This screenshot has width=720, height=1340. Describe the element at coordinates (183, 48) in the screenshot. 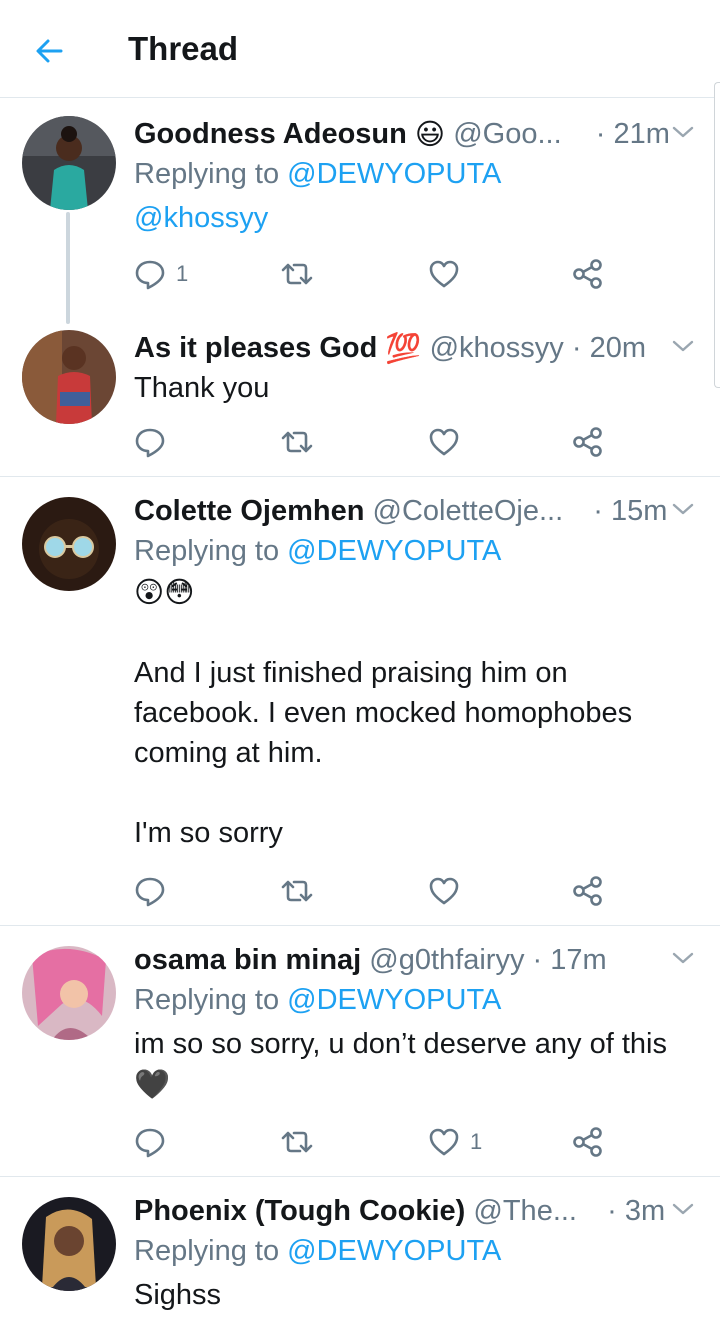

I see `page-title: Thread` at that location.